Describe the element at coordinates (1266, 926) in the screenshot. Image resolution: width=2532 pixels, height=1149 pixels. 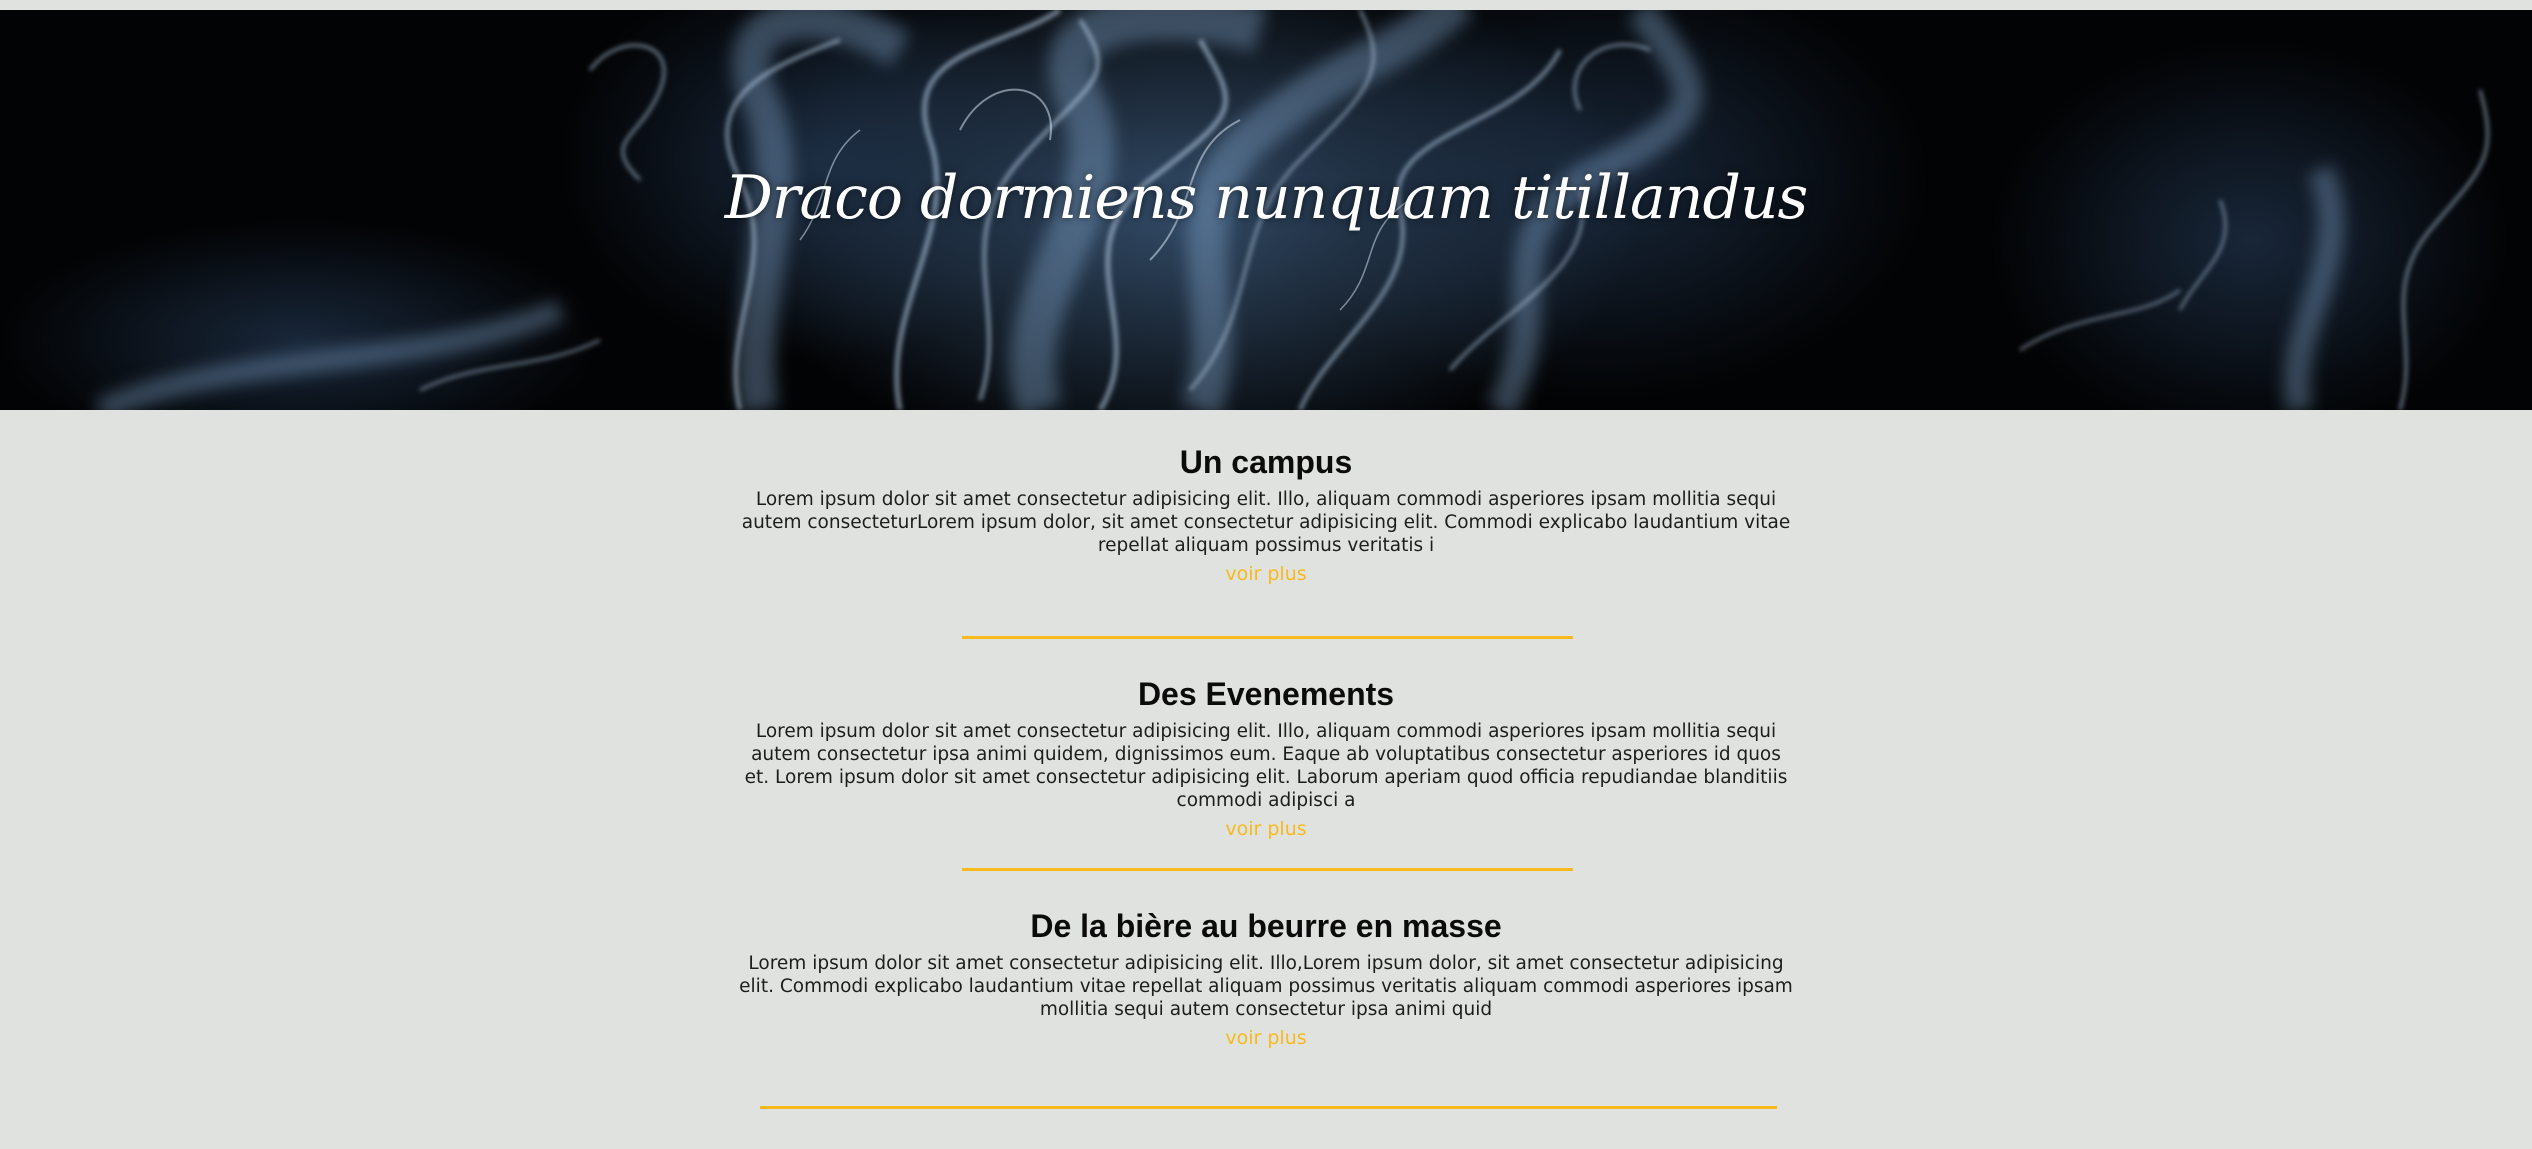
I see `section-heading: De la bière au beurre en masse` at that location.